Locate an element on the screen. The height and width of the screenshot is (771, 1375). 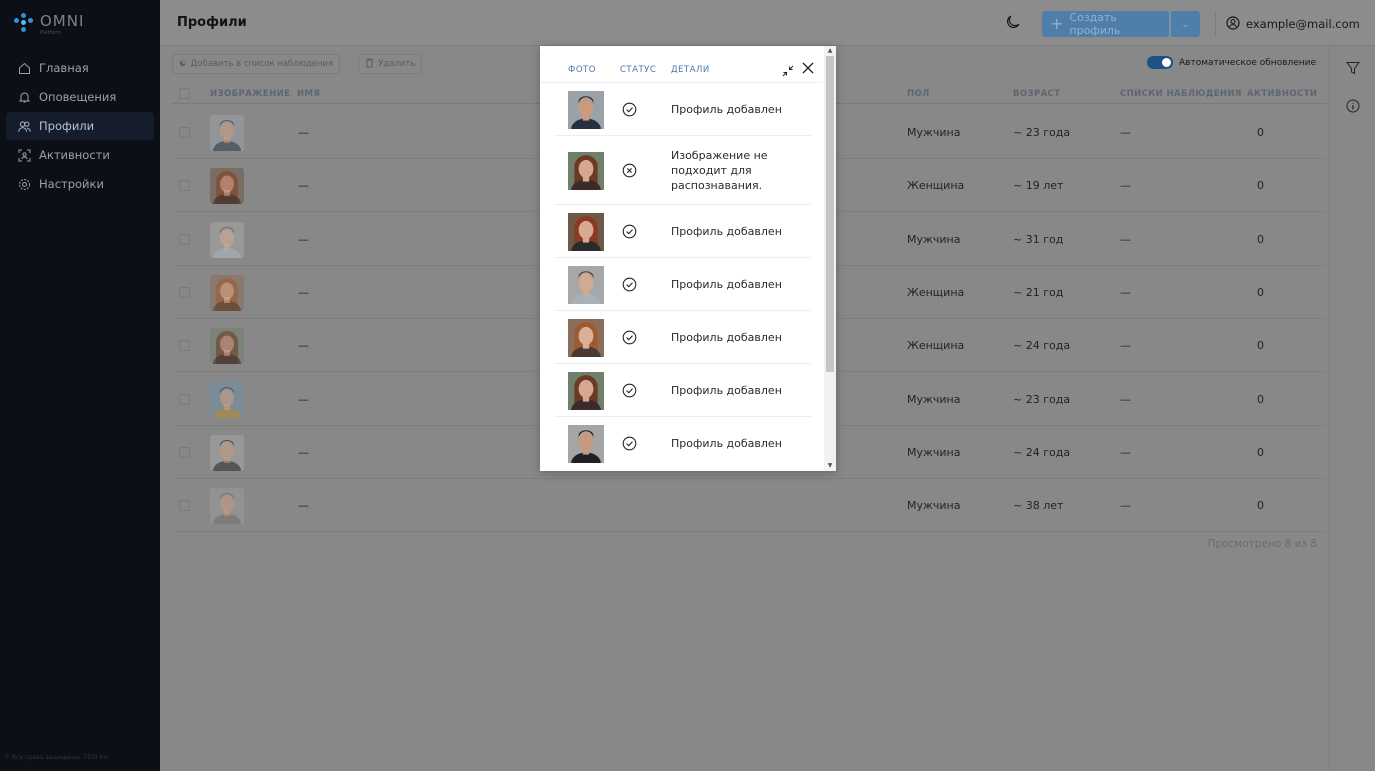
moon-icon is located at coordinates (1013, 22).